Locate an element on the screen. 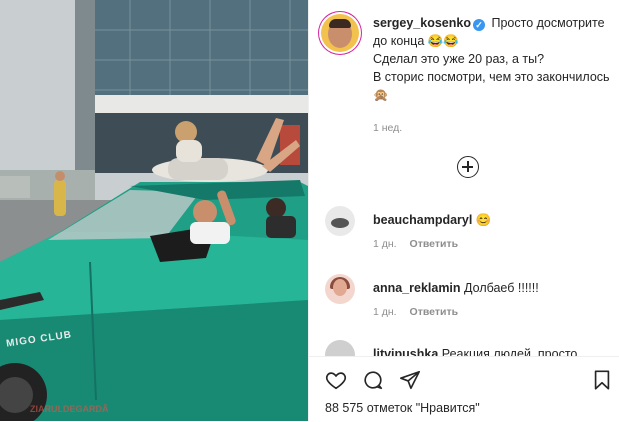 This screenshot has height=422, width=619. comment-body: 😊 is located at coordinates (483, 220).